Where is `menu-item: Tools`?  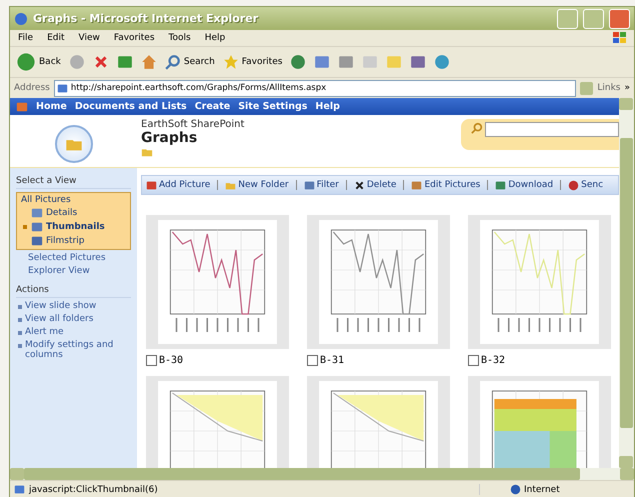
menu-item: Tools is located at coordinates (179, 38).